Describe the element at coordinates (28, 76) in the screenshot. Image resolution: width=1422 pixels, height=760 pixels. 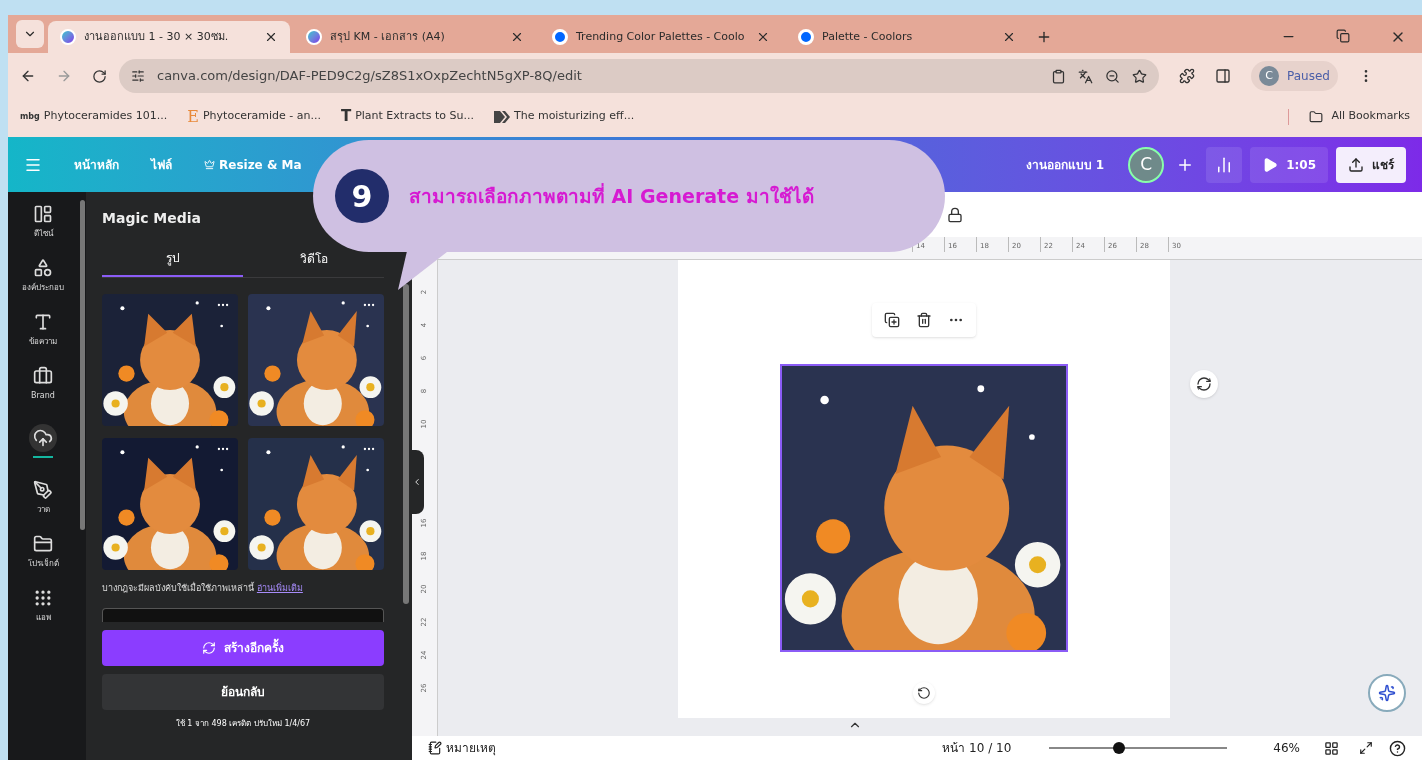
I see `back-icon` at that location.